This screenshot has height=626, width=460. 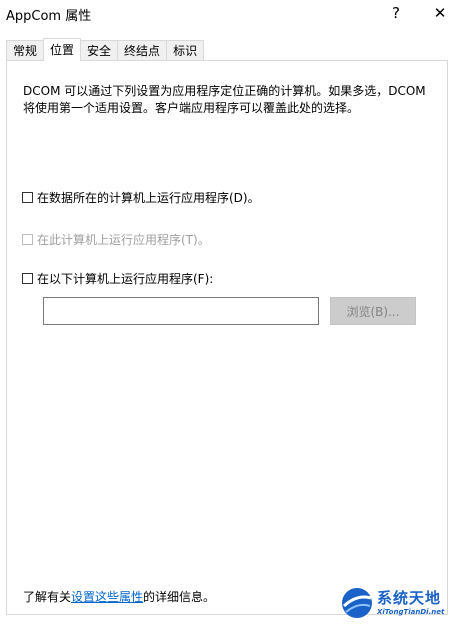 I want to click on watermark-url: XiTongTianDi.net, so click(x=411, y=612).